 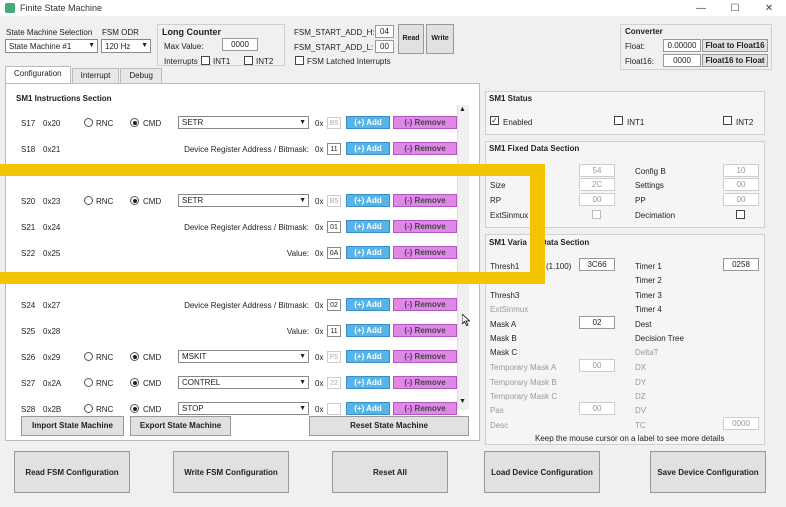 What do you see at coordinates (596, 214) in the screenshot?
I see `extsinmux-checkbox` at bounding box center [596, 214].